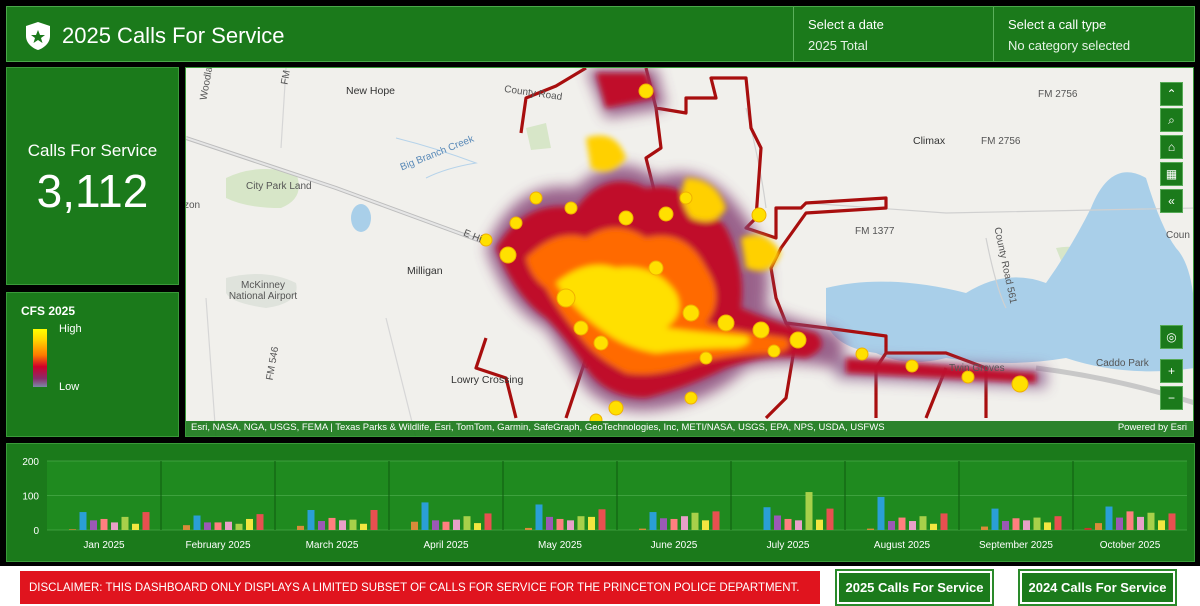 This screenshot has height=606, width=1200. I want to click on chart-x-tick-label: Jan 2025, so click(104, 545).